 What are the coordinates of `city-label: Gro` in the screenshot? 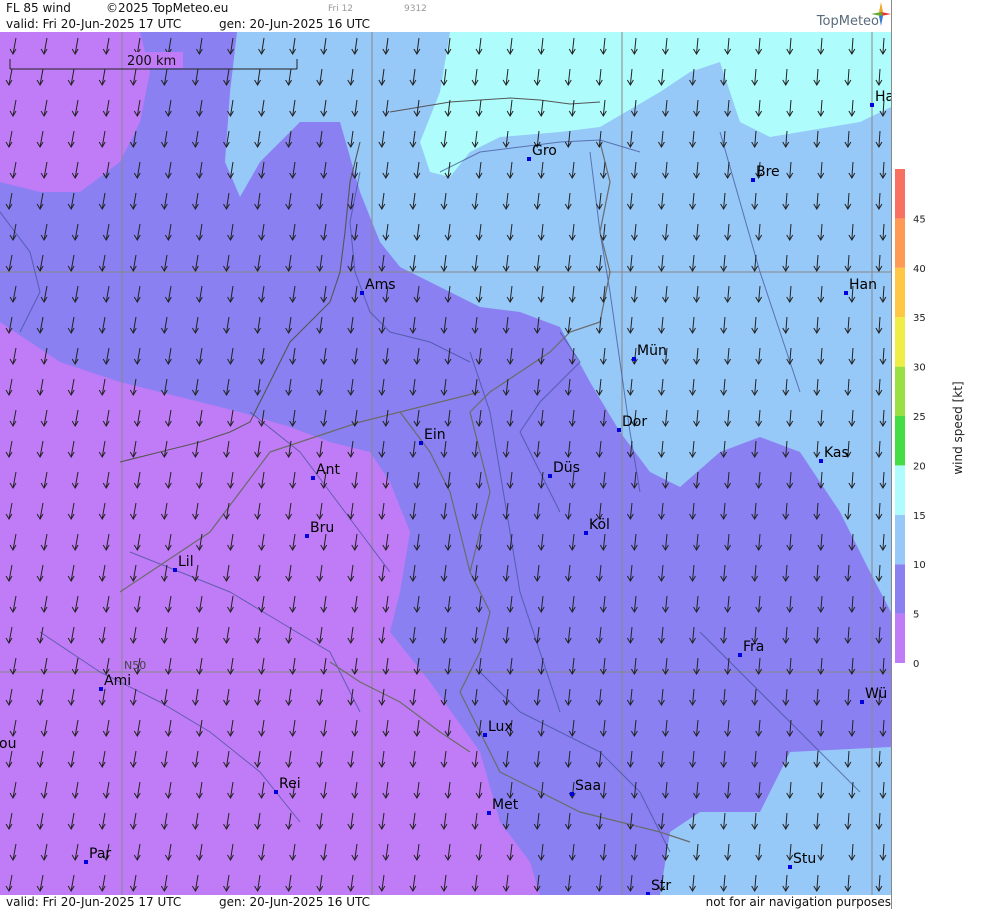 It's located at (544, 151).